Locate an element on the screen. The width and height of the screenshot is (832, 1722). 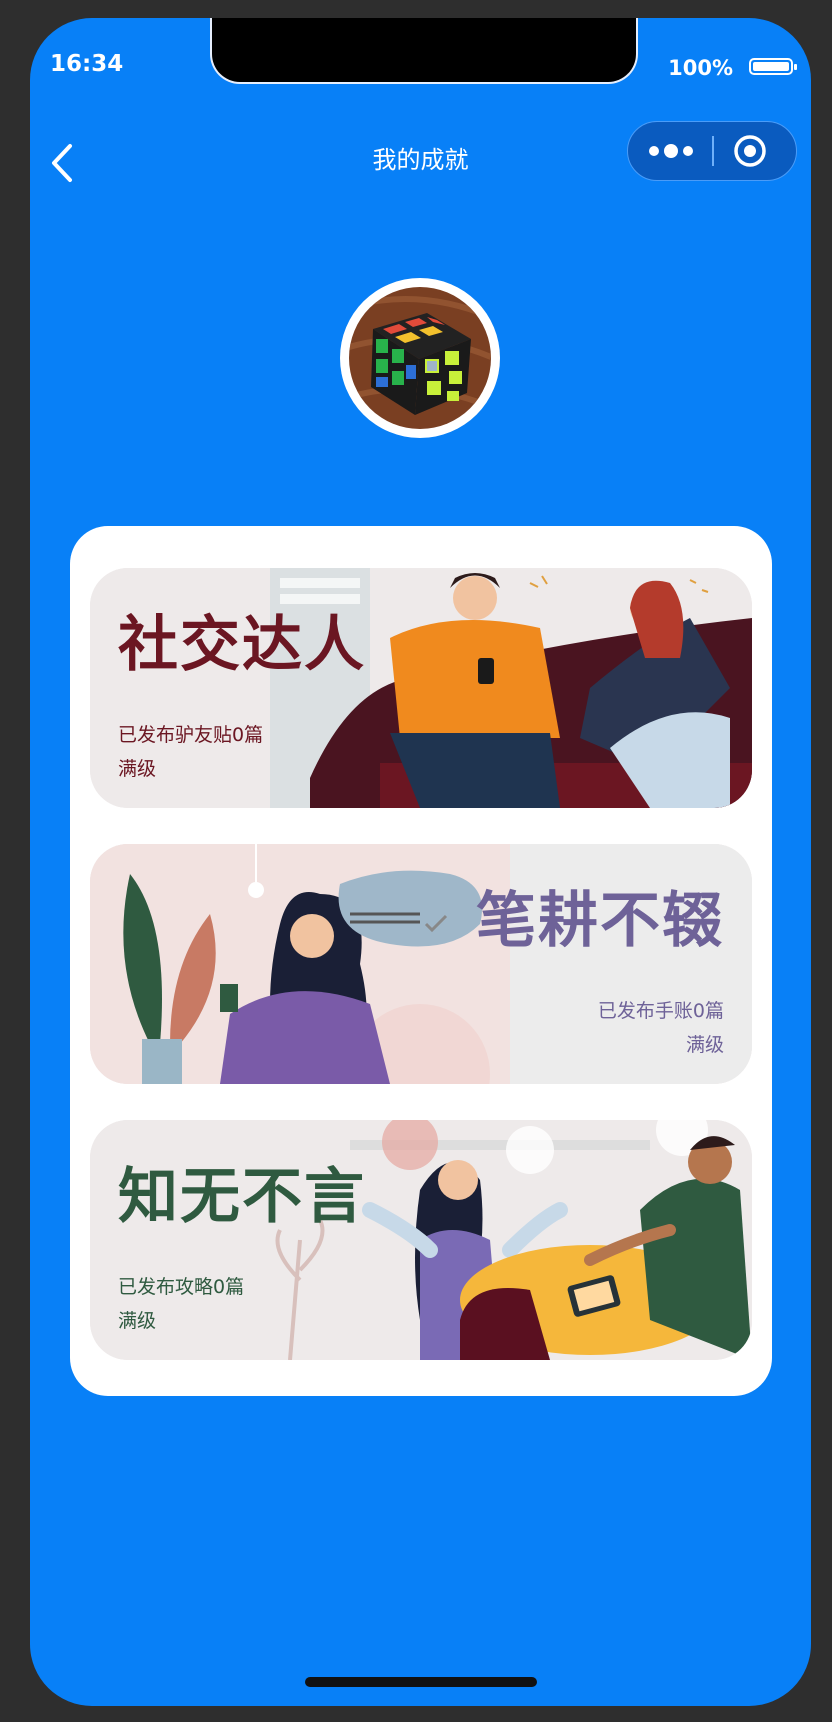
achievement-journal: 笔耕不辍 已发布手账0篇 满级 is located at coordinates (421, 964).